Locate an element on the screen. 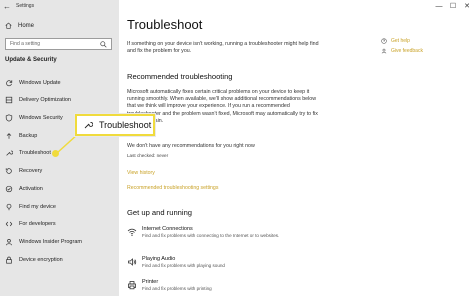 This screenshot has width=474, height=296. wrench-icon is located at coordinates (88, 125).